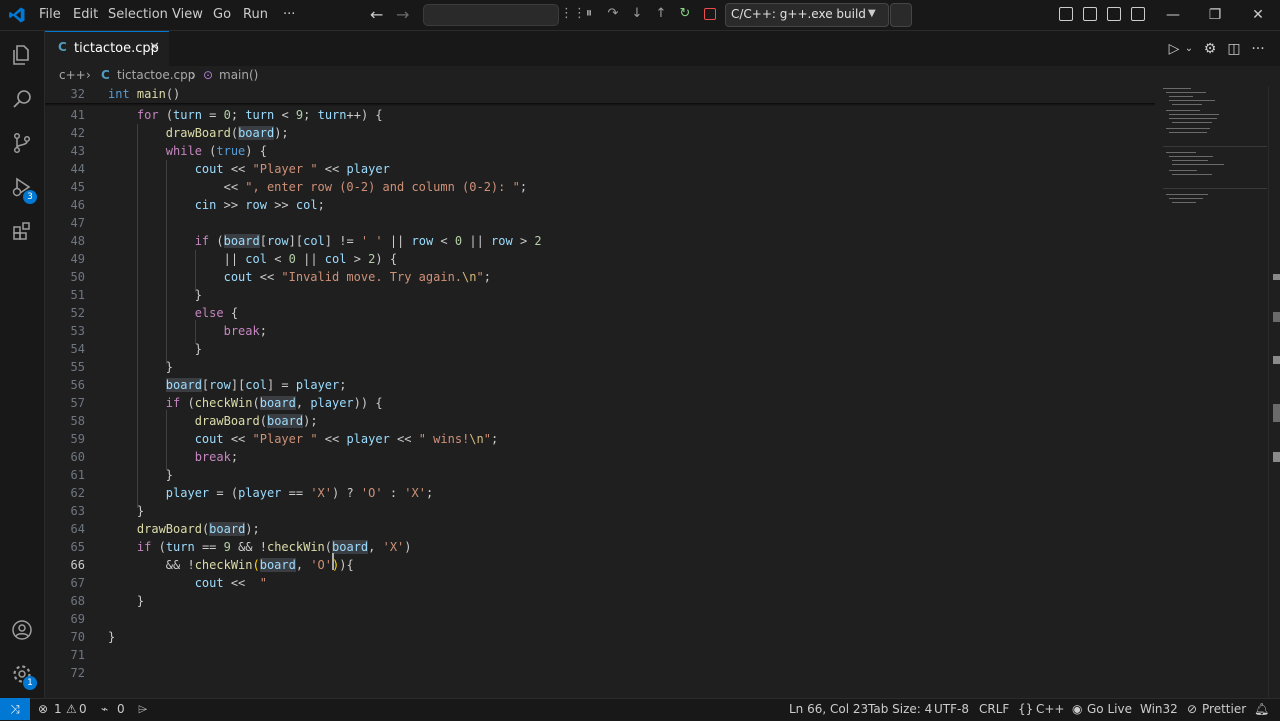 The width and height of the screenshot is (1280, 721). What do you see at coordinates (22, 55) in the screenshot?
I see `explorer-icon` at bounding box center [22, 55].